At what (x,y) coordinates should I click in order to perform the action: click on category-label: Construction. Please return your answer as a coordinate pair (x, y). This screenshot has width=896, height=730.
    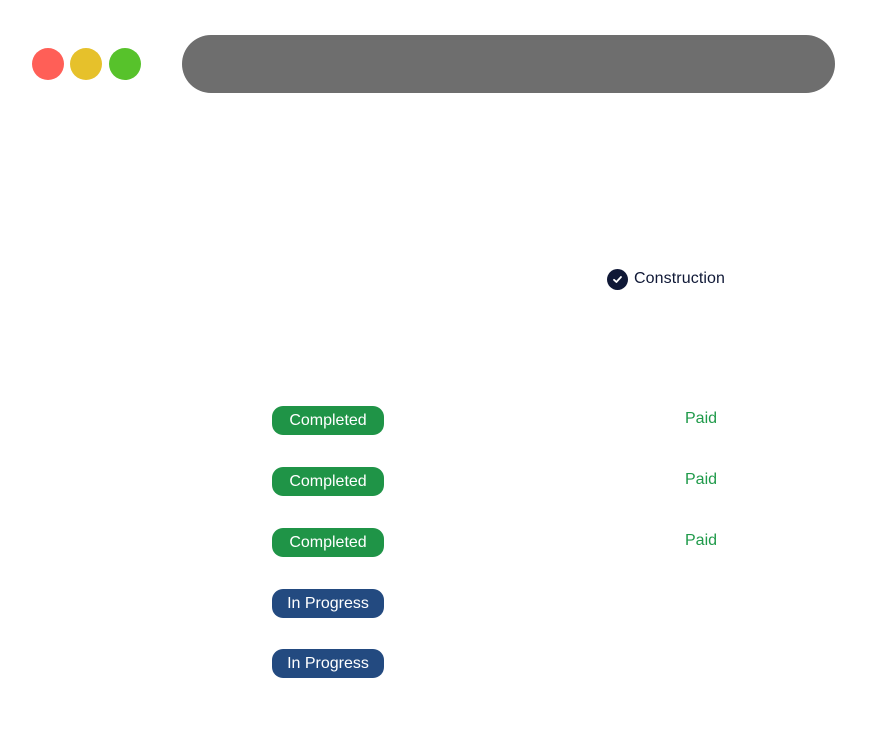
    Looking at the image, I should click on (680, 278).